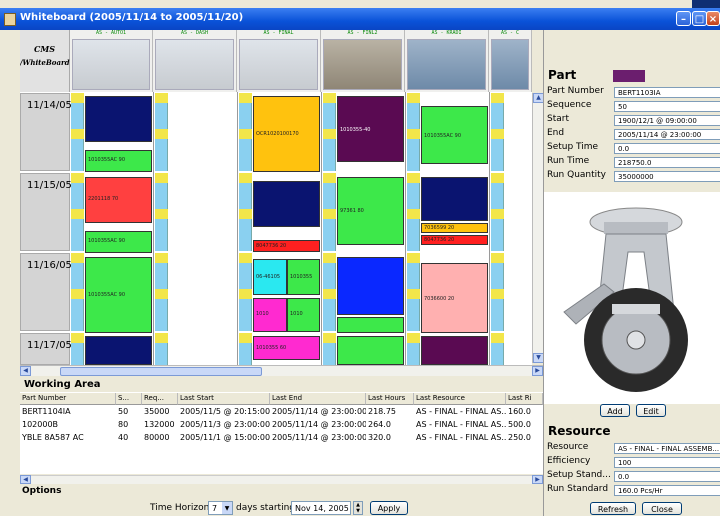 The height and width of the screenshot is (516, 720). I want to click on job-block: 1010355 60, so click(286, 348).